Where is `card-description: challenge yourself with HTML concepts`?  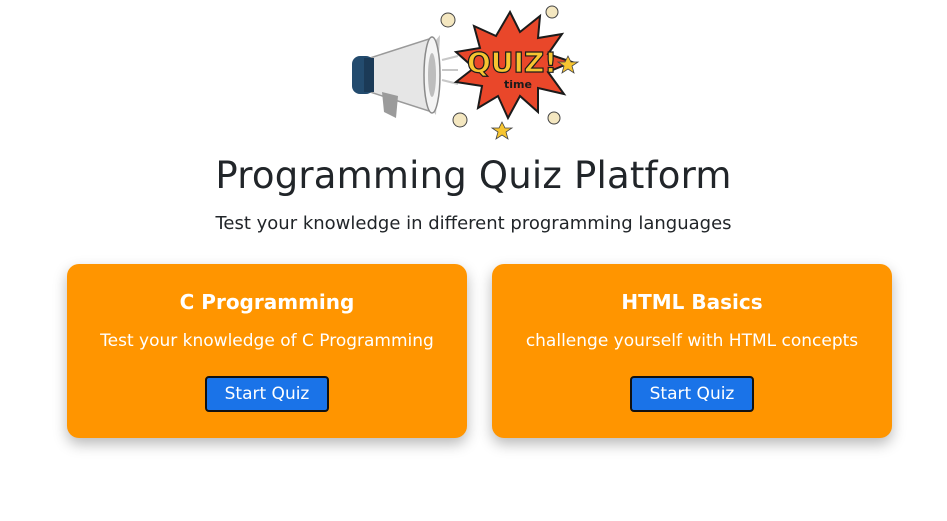 card-description: challenge yourself with HTML concepts is located at coordinates (692, 341).